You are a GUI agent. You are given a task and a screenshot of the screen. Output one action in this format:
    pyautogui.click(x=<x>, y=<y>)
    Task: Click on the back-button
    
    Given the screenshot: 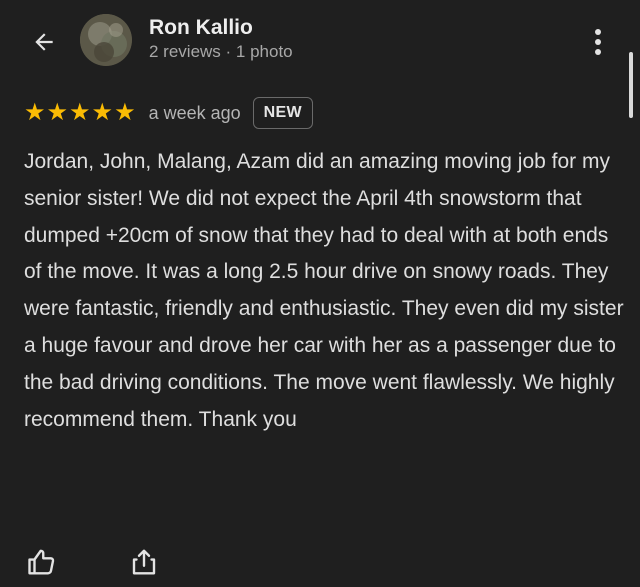 What is the action you would take?
    pyautogui.click(x=44, y=42)
    